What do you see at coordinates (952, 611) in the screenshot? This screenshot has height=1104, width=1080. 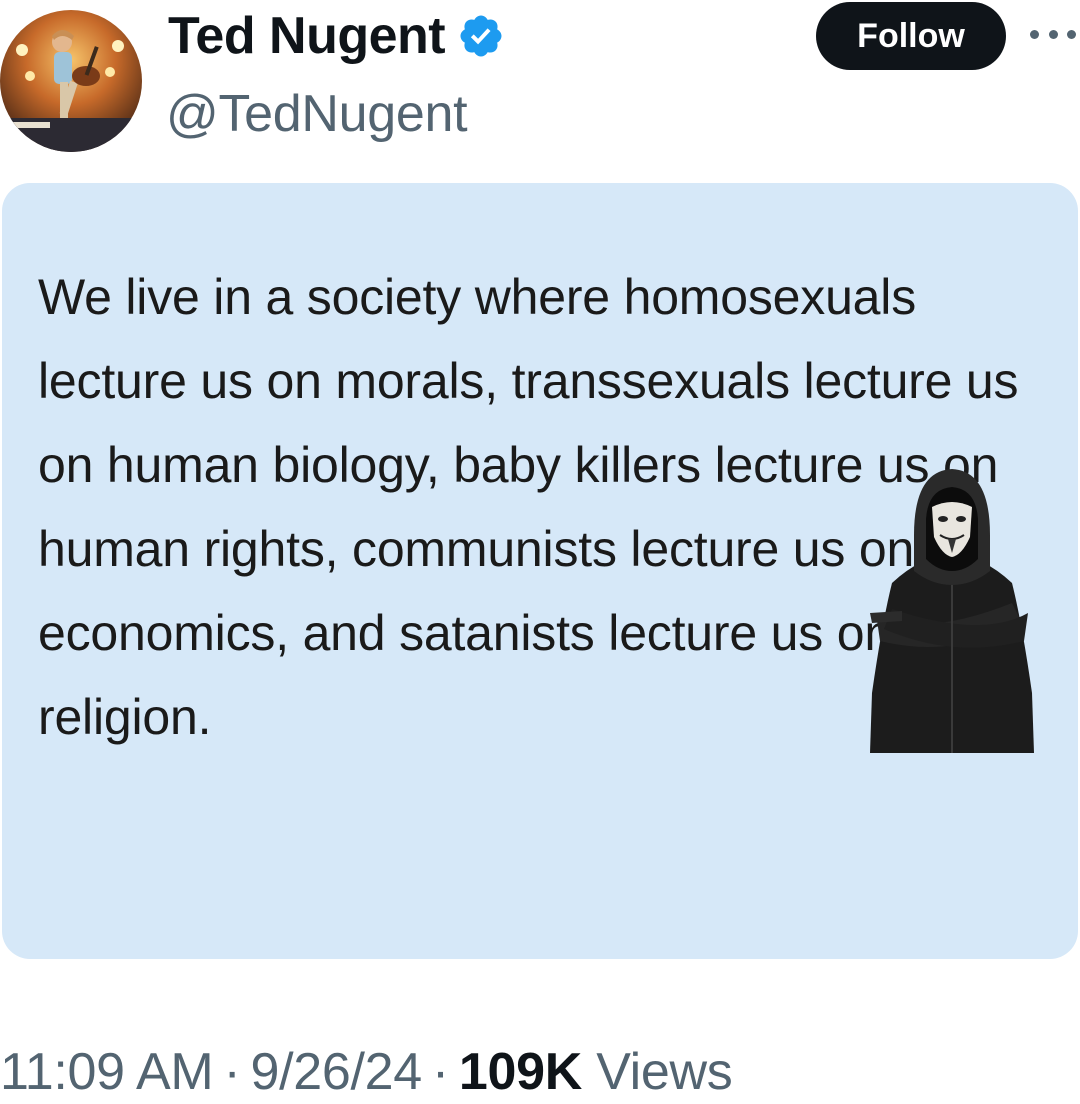 I see `hooded-figure-image` at bounding box center [952, 611].